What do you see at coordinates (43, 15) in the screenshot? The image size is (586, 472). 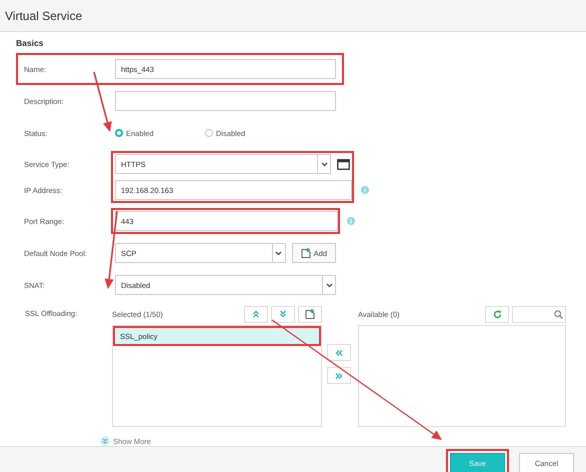 I see `window-title: Virtual Service` at bounding box center [43, 15].